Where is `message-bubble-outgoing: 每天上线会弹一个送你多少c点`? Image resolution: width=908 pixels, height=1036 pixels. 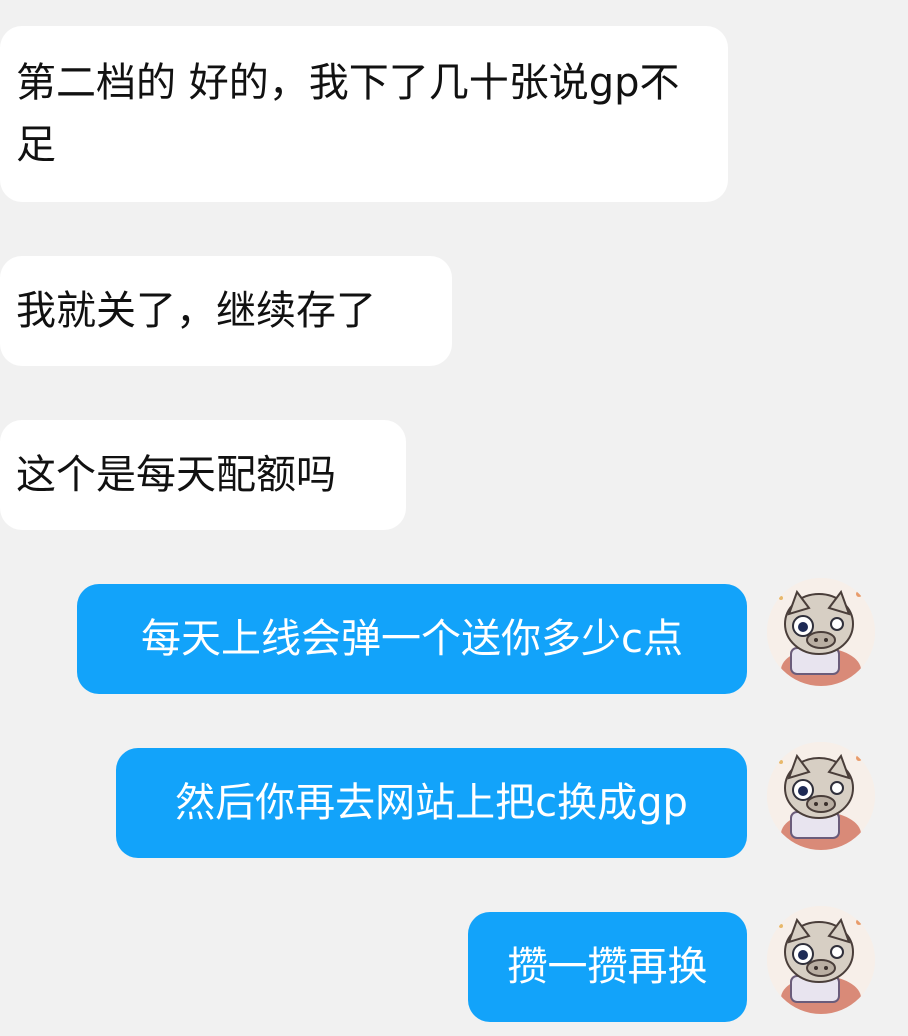 message-bubble-outgoing: 每天上线会弹一个送你多少c点 is located at coordinates (412, 639).